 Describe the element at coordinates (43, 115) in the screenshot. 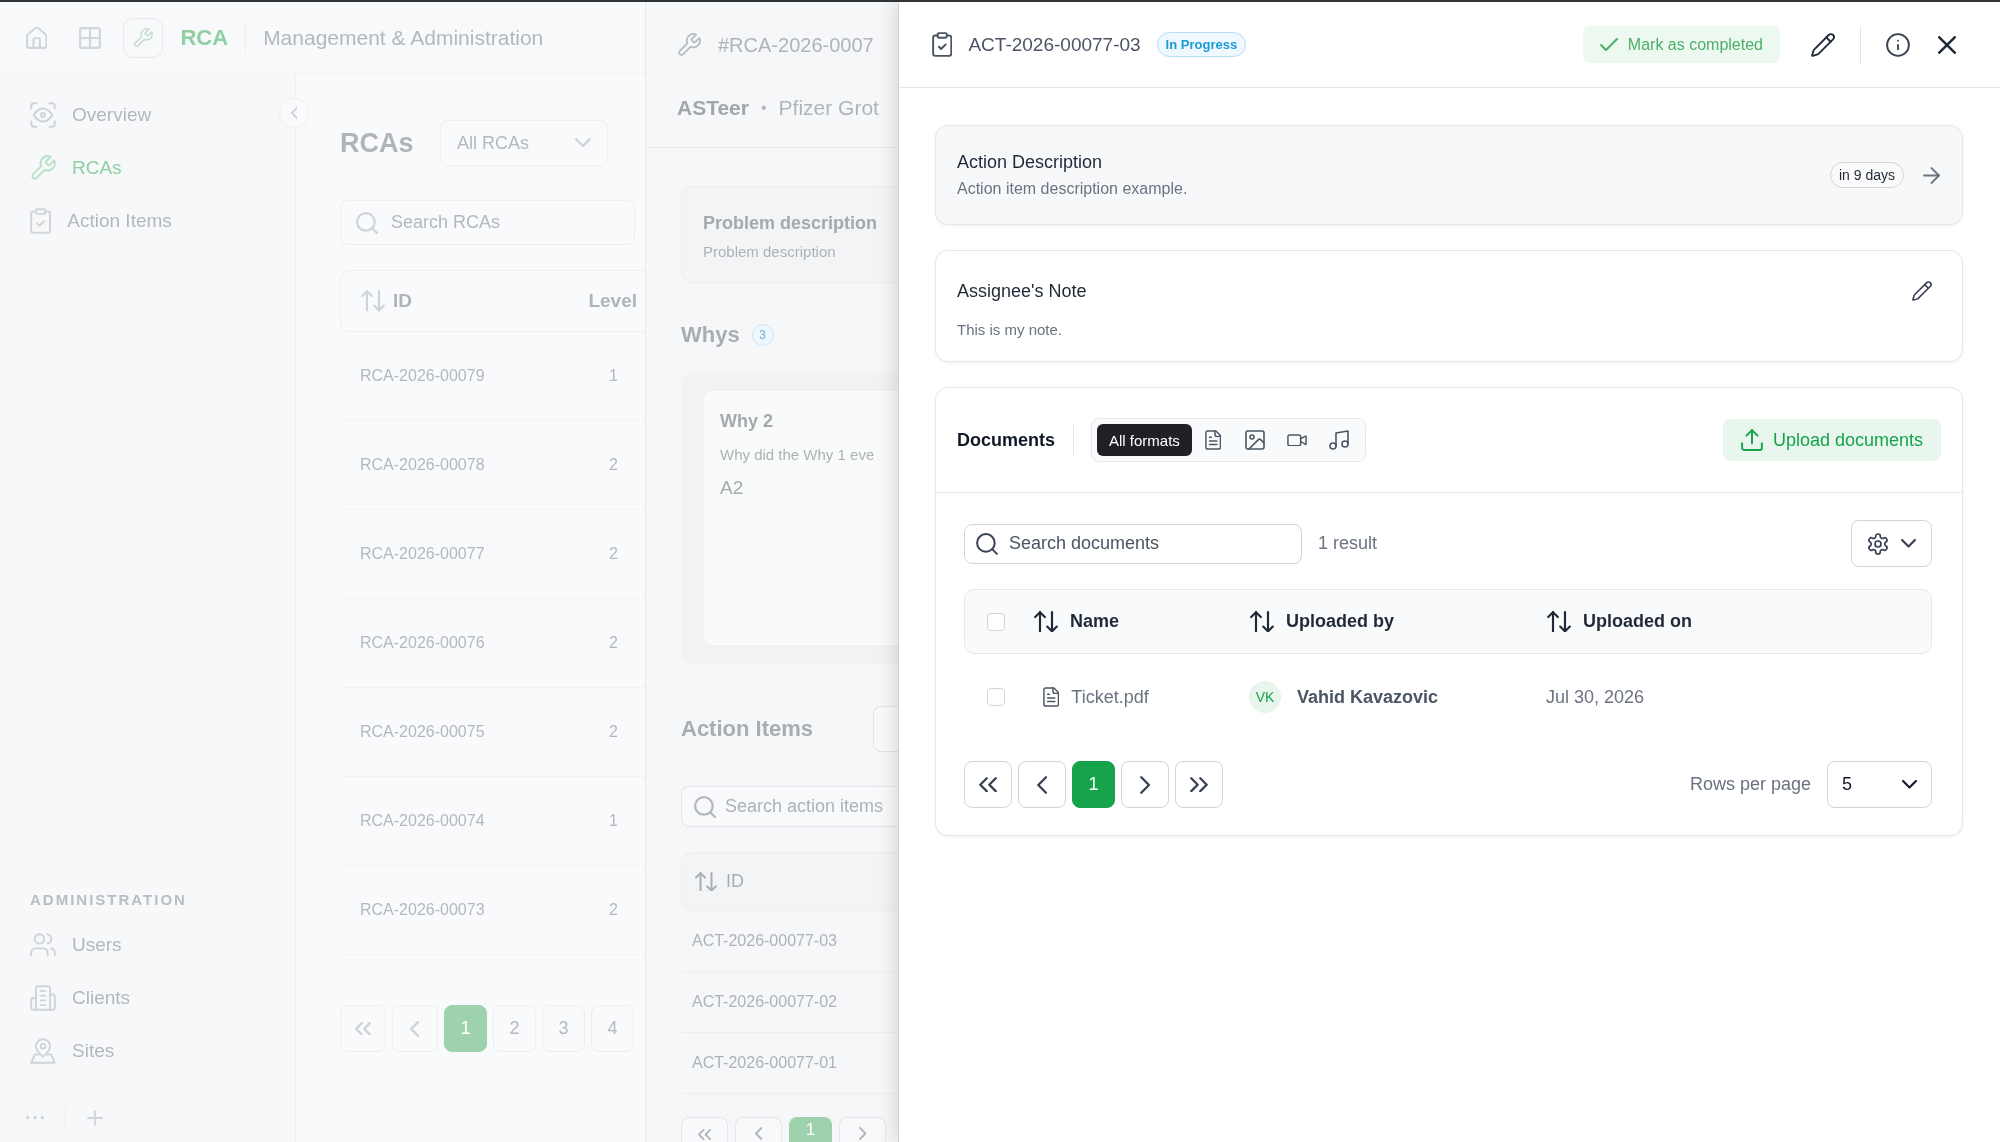

I see `eye-scan-icon` at that location.